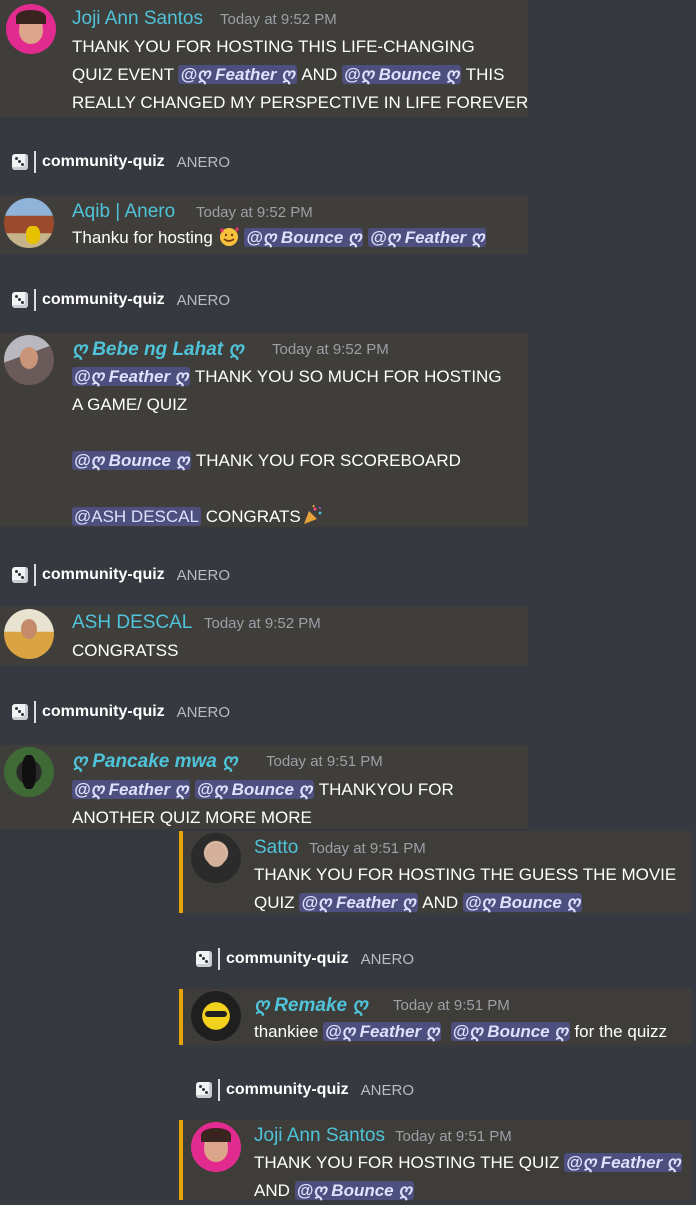 The height and width of the screenshot is (1205, 696). I want to click on message-line: AND @ღ Bounce ღ, so click(468, 1191).